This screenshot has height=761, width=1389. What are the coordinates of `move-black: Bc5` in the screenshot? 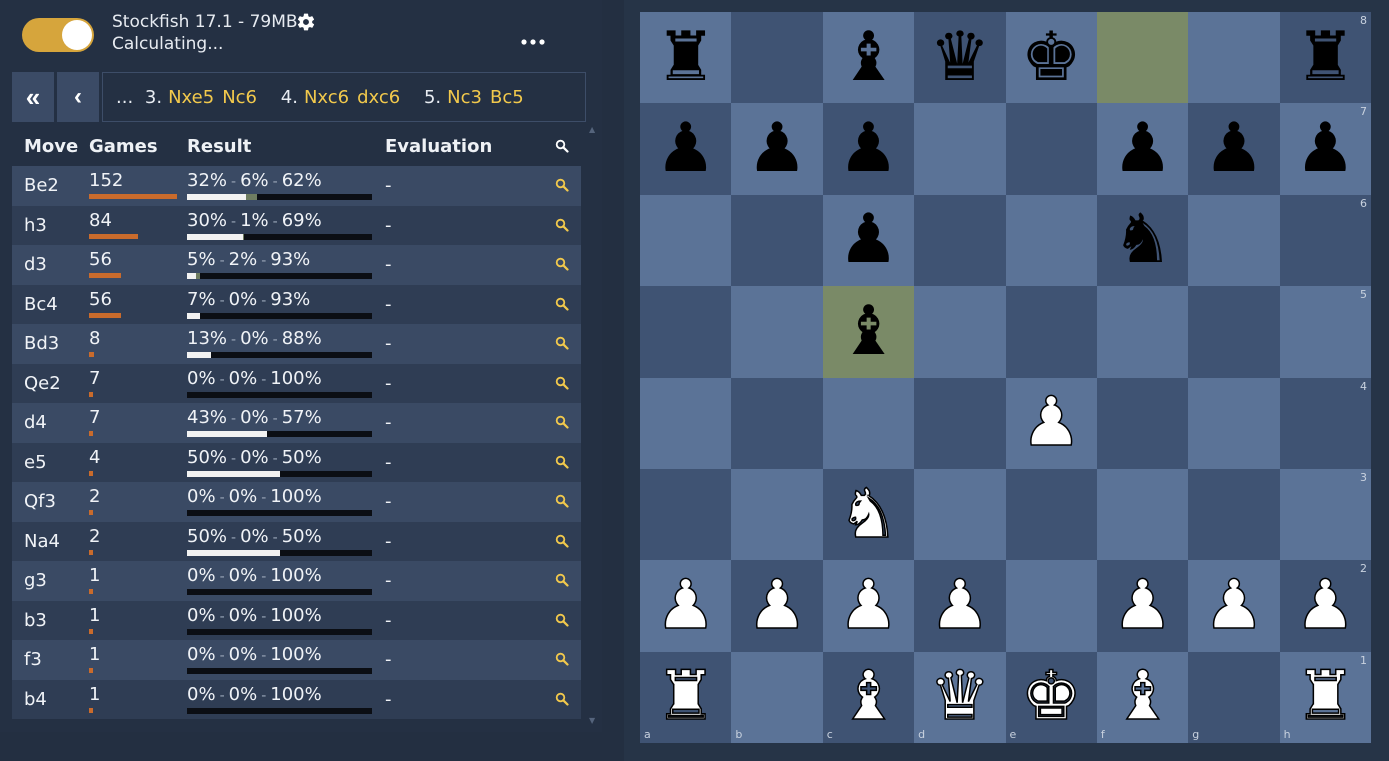 It's located at (507, 97).